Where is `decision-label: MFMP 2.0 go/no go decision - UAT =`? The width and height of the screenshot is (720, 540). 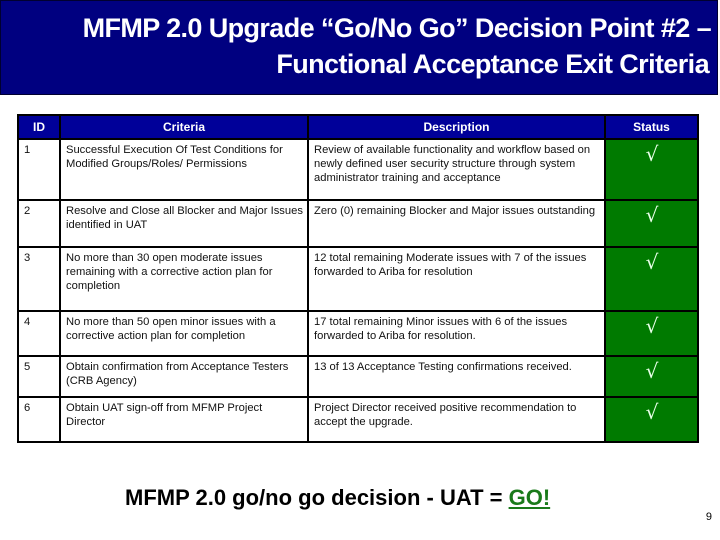
decision-label: MFMP 2.0 go/no go decision - UAT = is located at coordinates (317, 497).